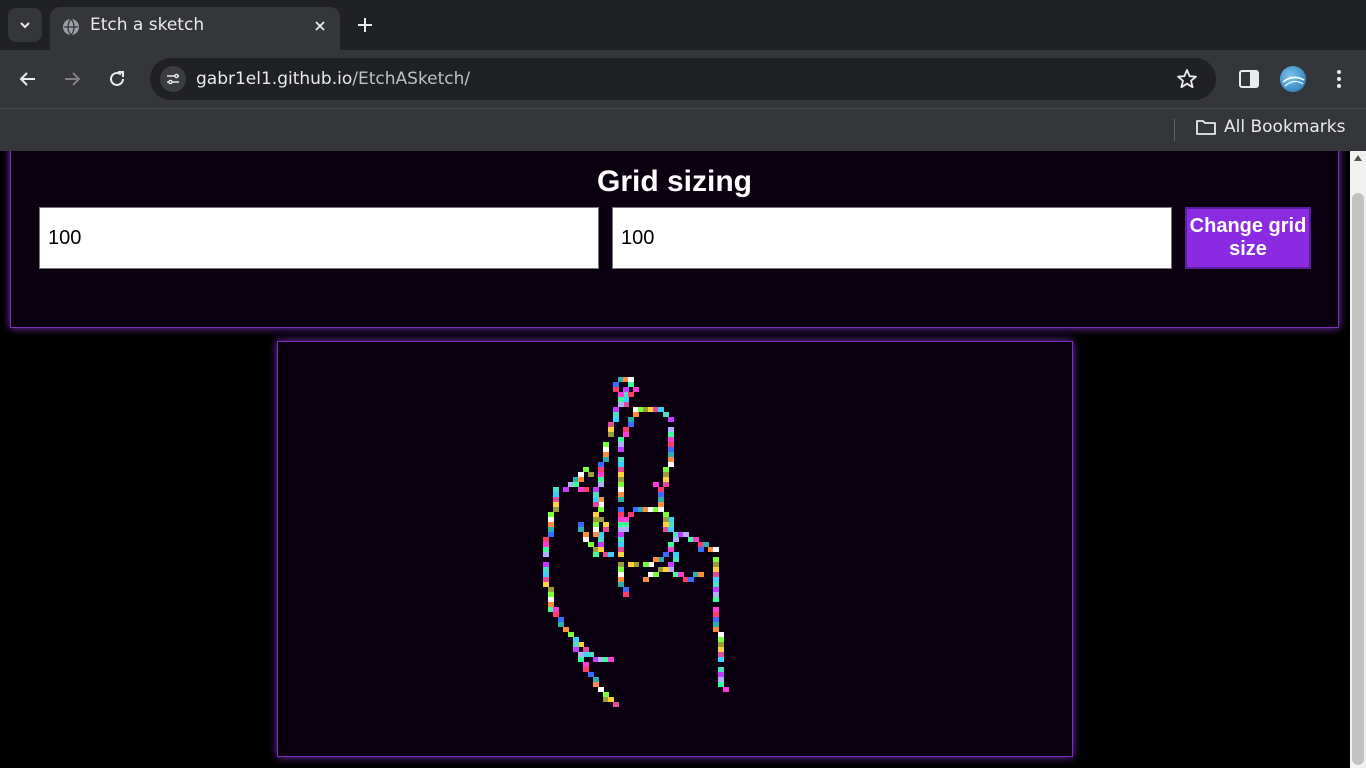 The width and height of the screenshot is (1366, 768). What do you see at coordinates (319, 238) in the screenshot?
I see `grid-width-input` at bounding box center [319, 238].